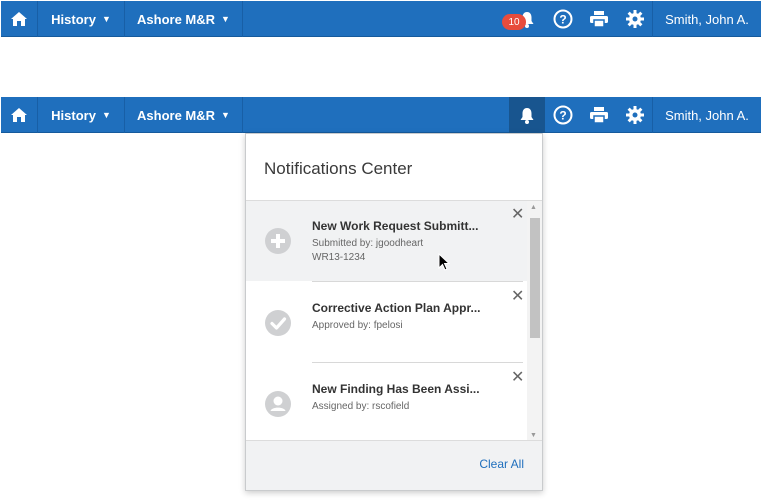  What do you see at coordinates (339, 257) in the screenshot?
I see `notification-reference: WR13-1234` at bounding box center [339, 257].